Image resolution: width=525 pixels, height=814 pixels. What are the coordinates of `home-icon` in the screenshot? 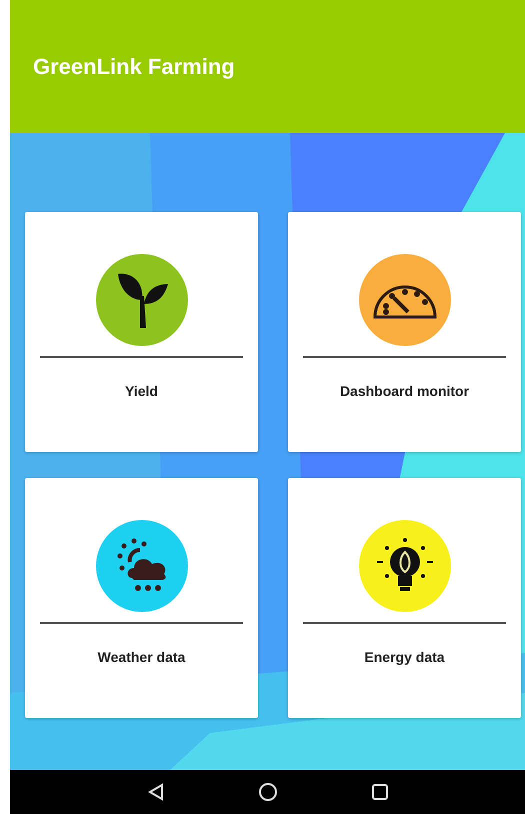 It's located at (268, 792).